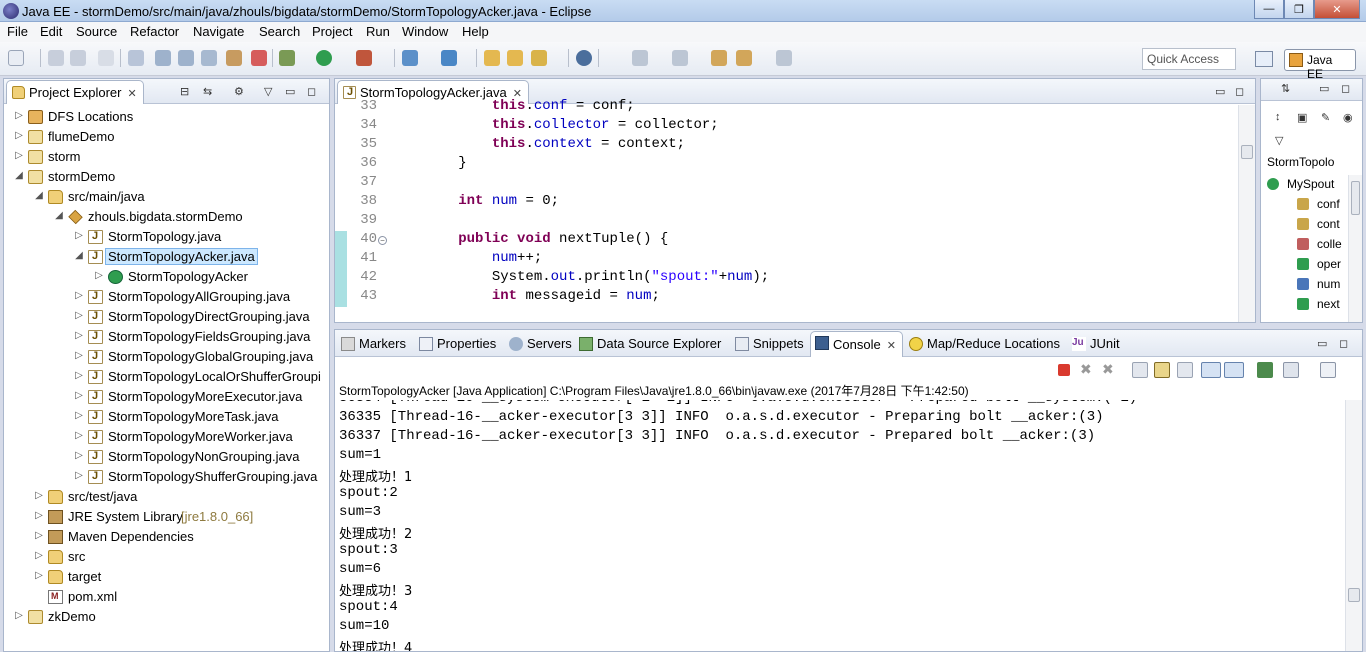  Describe the element at coordinates (584, 58) in the screenshot. I see `globe-icon` at that location.